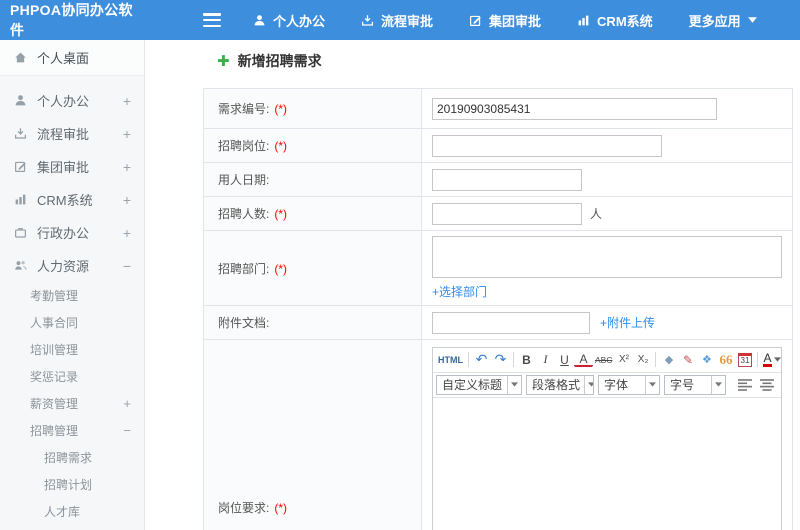 The height and width of the screenshot is (530, 800). I want to click on sidebar-item-label: 人力资源, so click(63, 266).